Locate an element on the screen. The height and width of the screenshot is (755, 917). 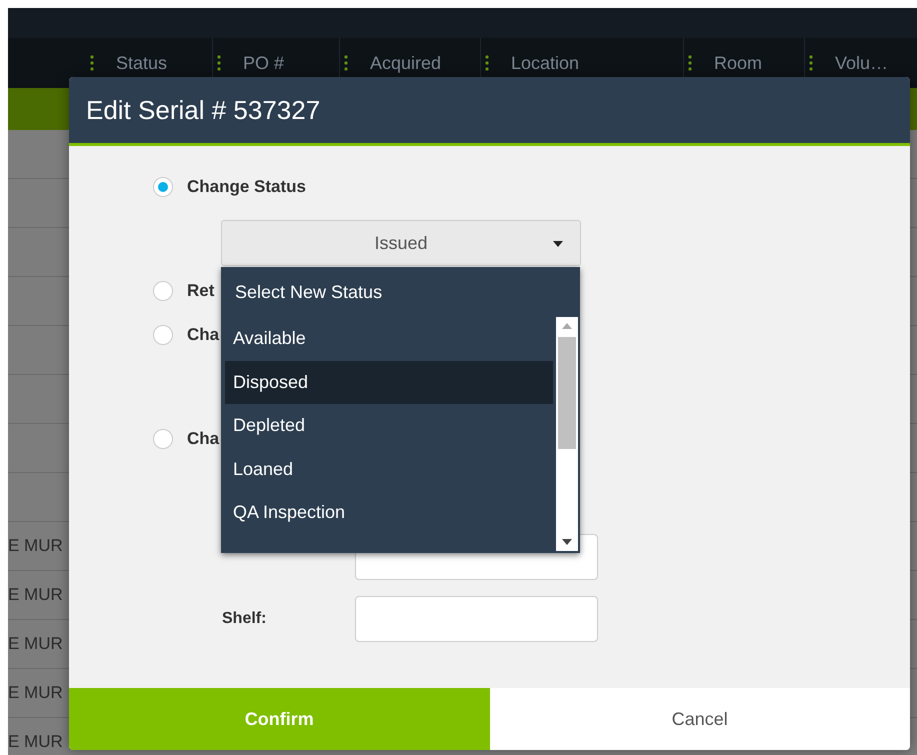
shelf-label: Shelf: is located at coordinates (245, 619).